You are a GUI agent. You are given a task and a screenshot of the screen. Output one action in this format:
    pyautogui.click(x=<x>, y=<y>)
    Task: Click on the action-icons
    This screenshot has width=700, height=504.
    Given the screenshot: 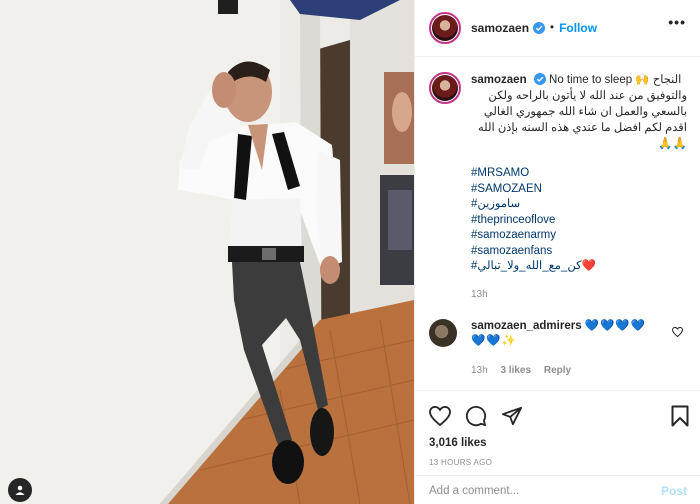 What is the action you would take?
    pyautogui.click(x=557, y=411)
    